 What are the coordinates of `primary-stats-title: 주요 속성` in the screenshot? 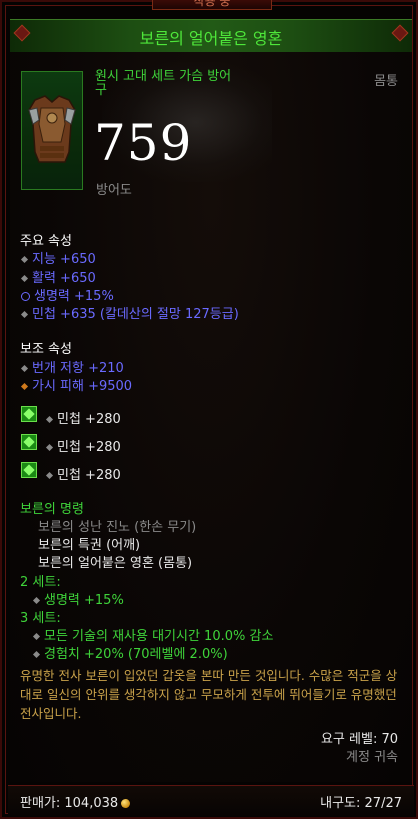 It's located at (46, 241).